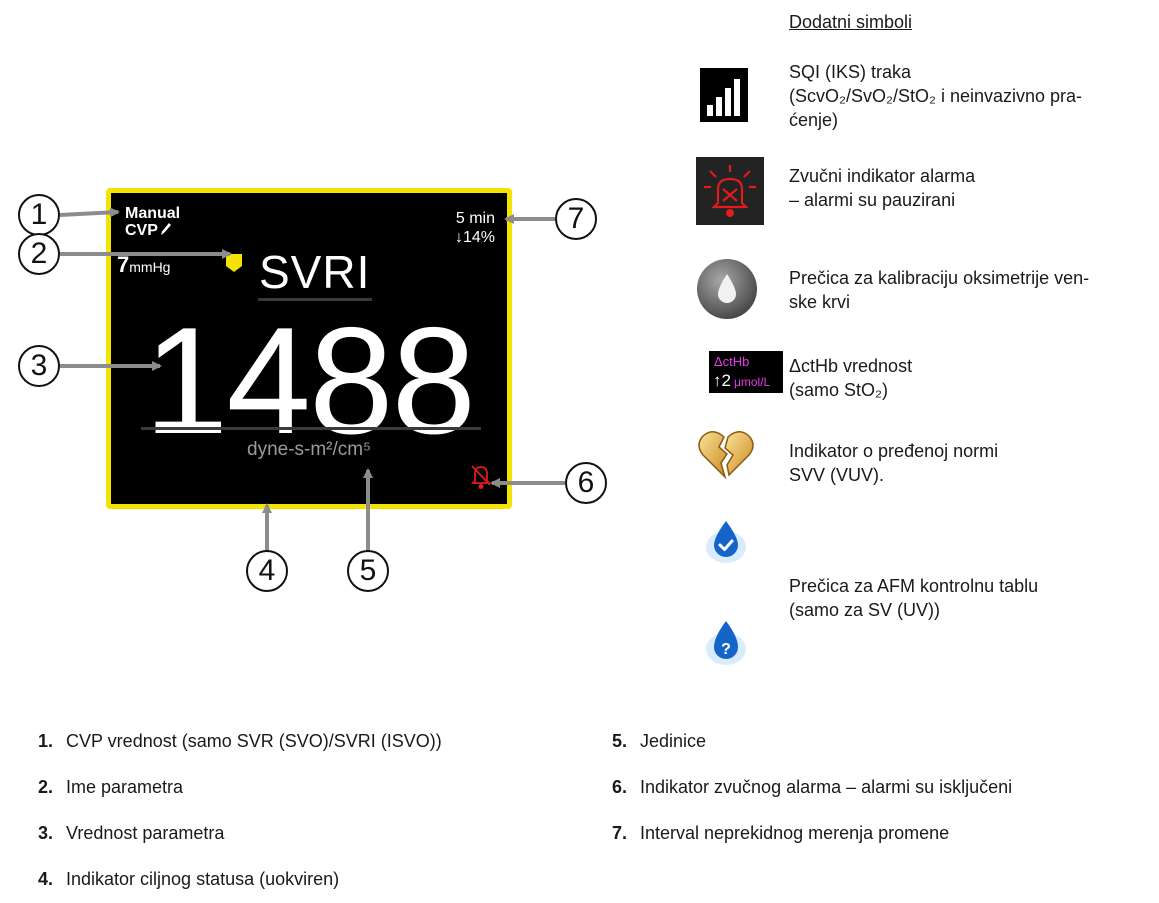  Describe the element at coordinates (851, 22) in the screenshot. I see `symbols-heading: Dodatni simboli` at that location.